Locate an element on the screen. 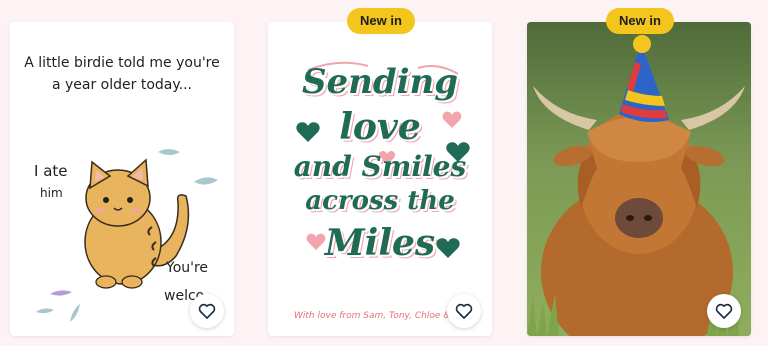 The width and height of the screenshot is (768, 346). card-title-line: love is located at coordinates (380, 127).